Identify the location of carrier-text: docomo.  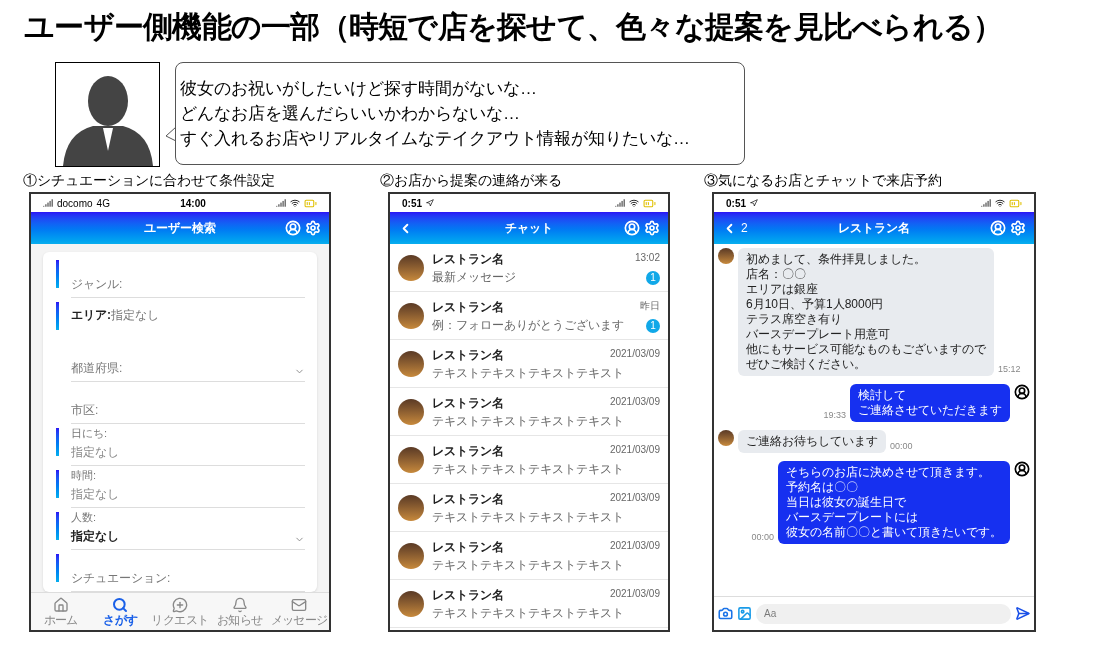
(75, 203).